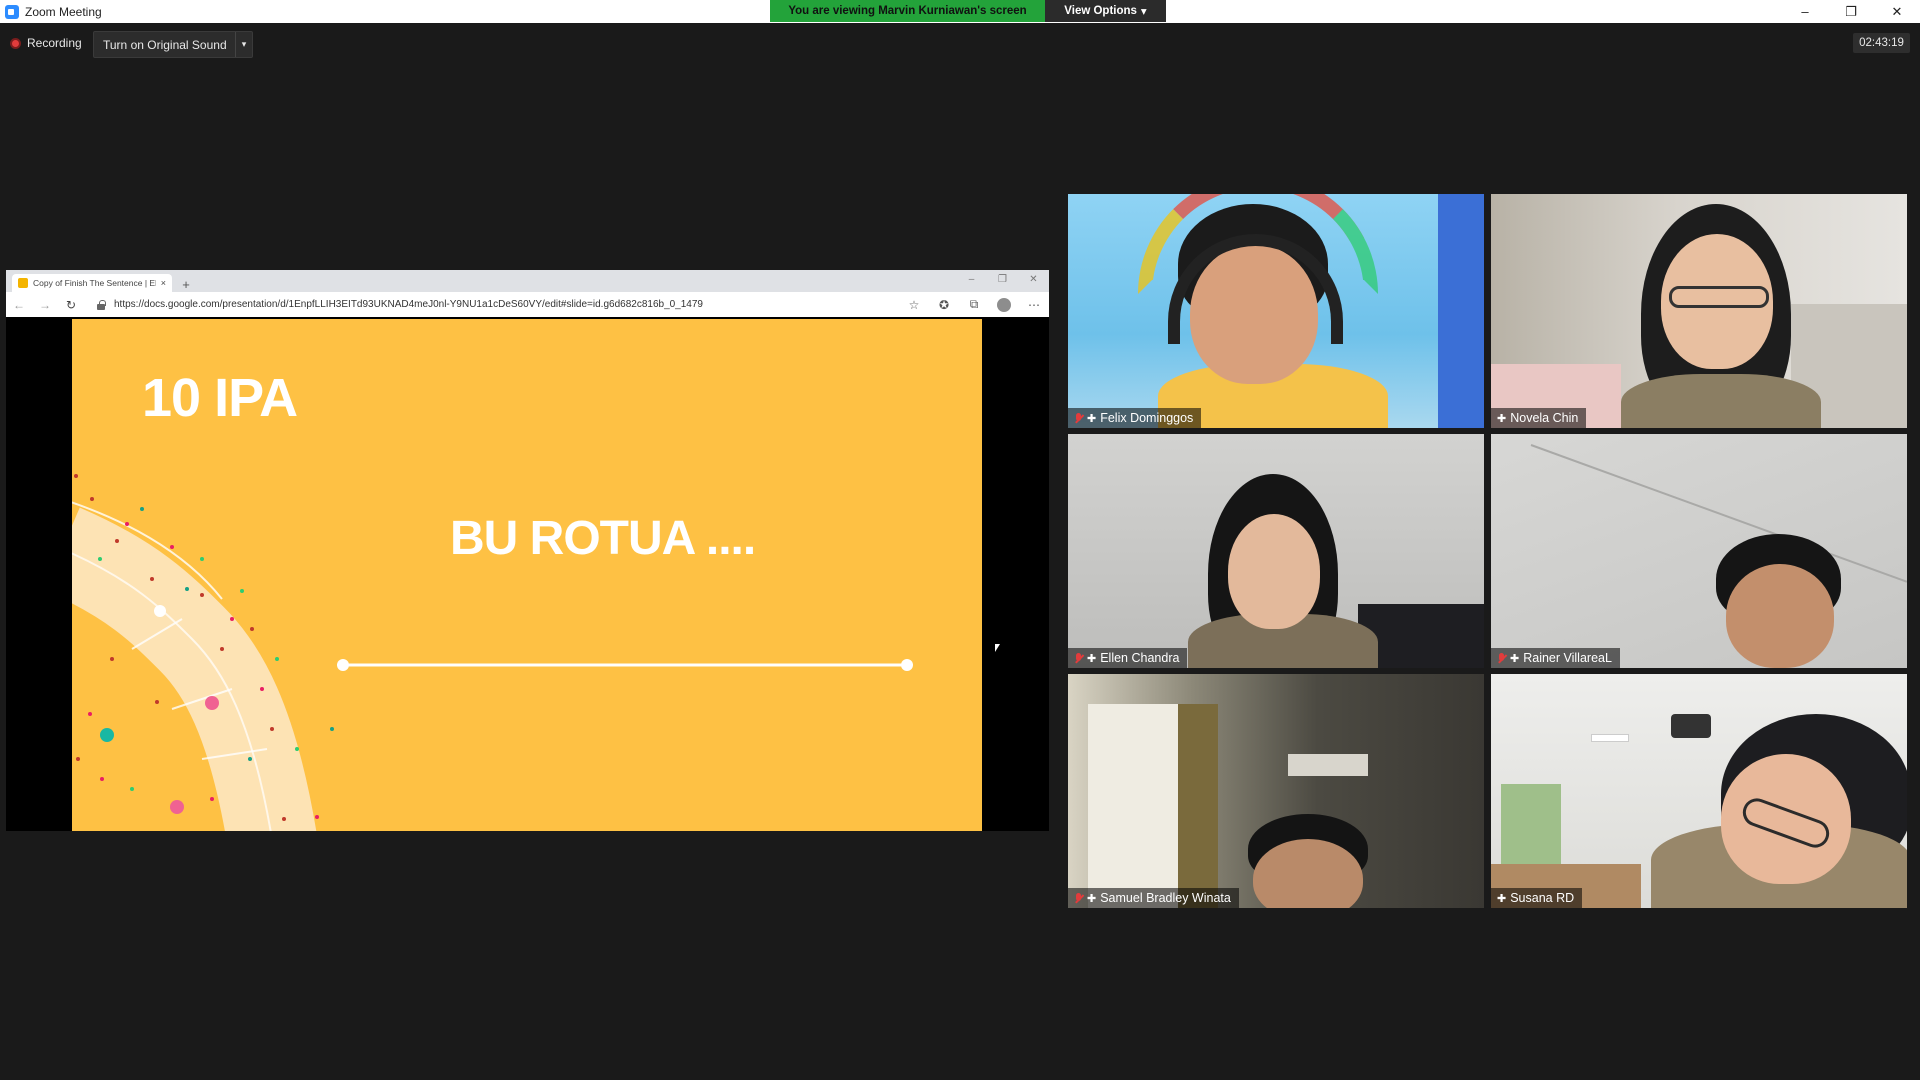  I want to click on recording-icon, so click(15, 43).